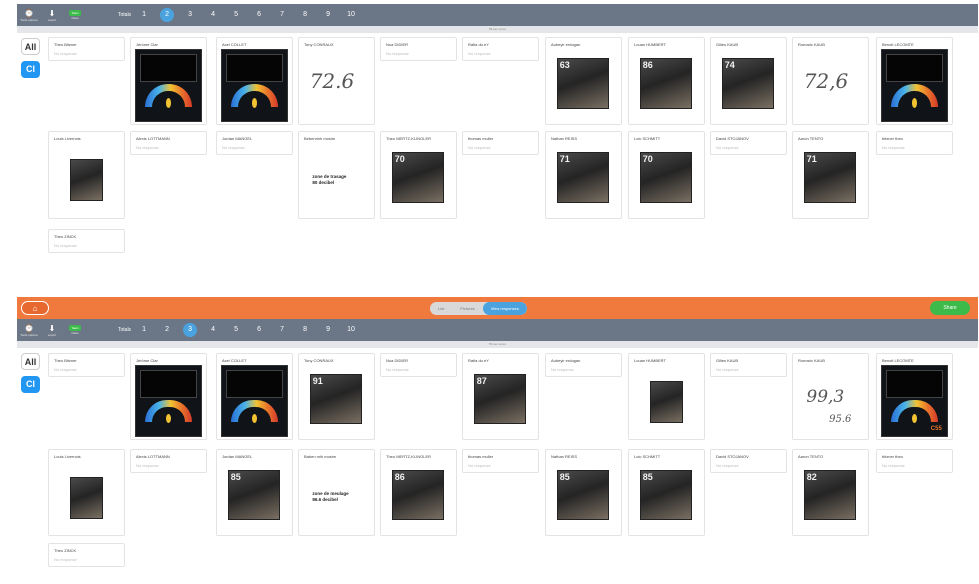  Describe the element at coordinates (499, 399) in the screenshot. I see `response-photo: 87` at that location.